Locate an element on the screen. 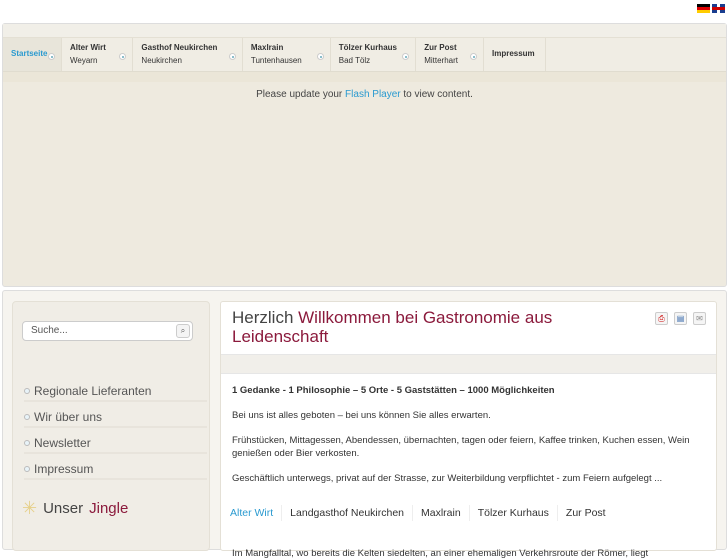 This screenshot has height=559, width=727. pdf-icon: ⎙ is located at coordinates (661, 318).